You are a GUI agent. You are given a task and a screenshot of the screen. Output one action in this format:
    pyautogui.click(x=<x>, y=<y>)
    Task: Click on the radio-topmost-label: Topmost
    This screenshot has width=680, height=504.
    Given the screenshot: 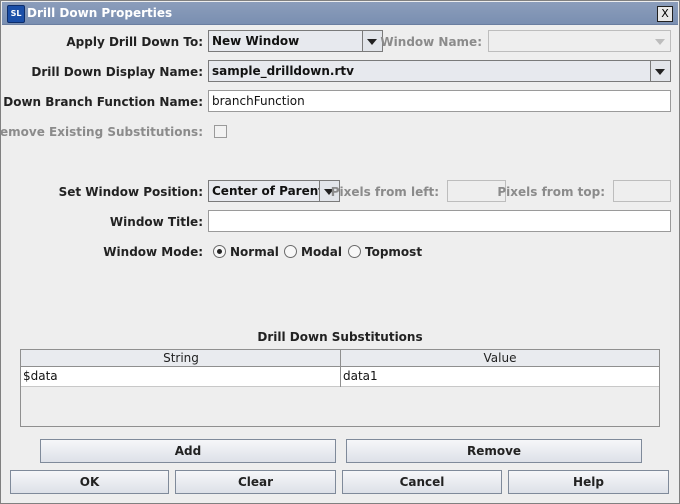 What is the action you would take?
    pyautogui.click(x=394, y=252)
    